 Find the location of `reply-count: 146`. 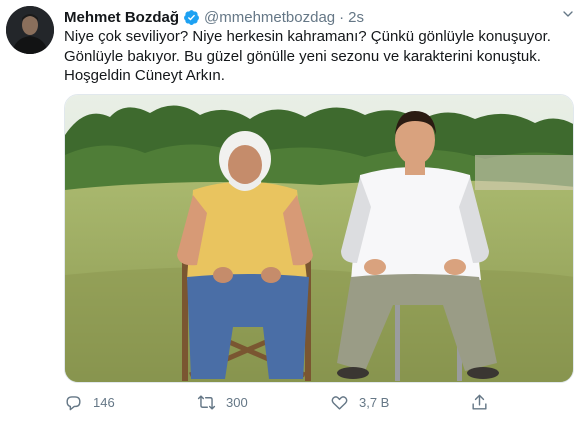

reply-count: 146 is located at coordinates (104, 402).